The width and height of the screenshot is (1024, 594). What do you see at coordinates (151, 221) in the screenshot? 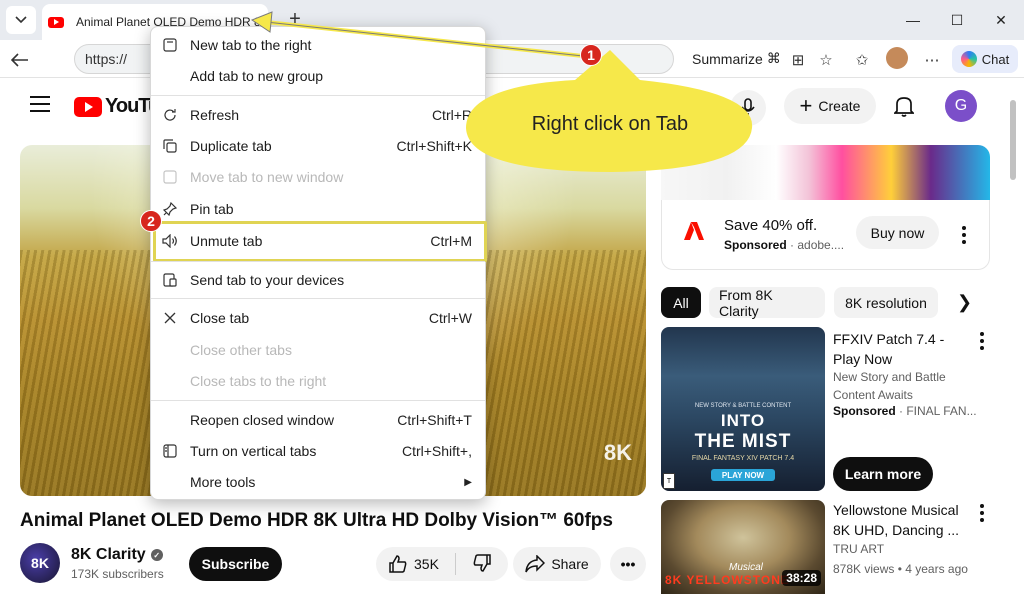
I see `step-badge-2: 2` at bounding box center [151, 221].